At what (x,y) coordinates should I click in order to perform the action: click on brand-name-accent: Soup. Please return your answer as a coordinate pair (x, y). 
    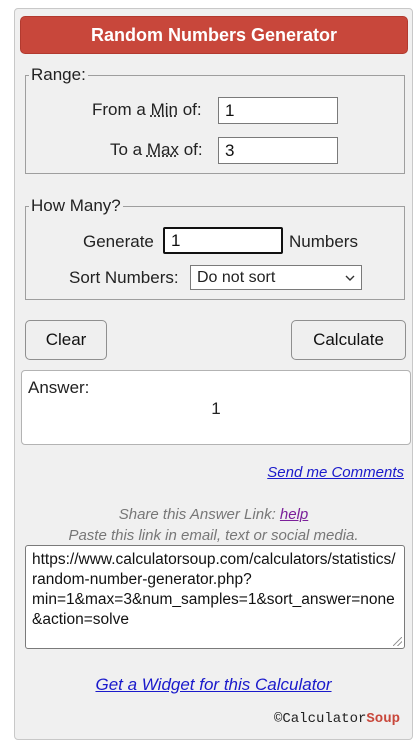
    Looking at the image, I should click on (383, 719).